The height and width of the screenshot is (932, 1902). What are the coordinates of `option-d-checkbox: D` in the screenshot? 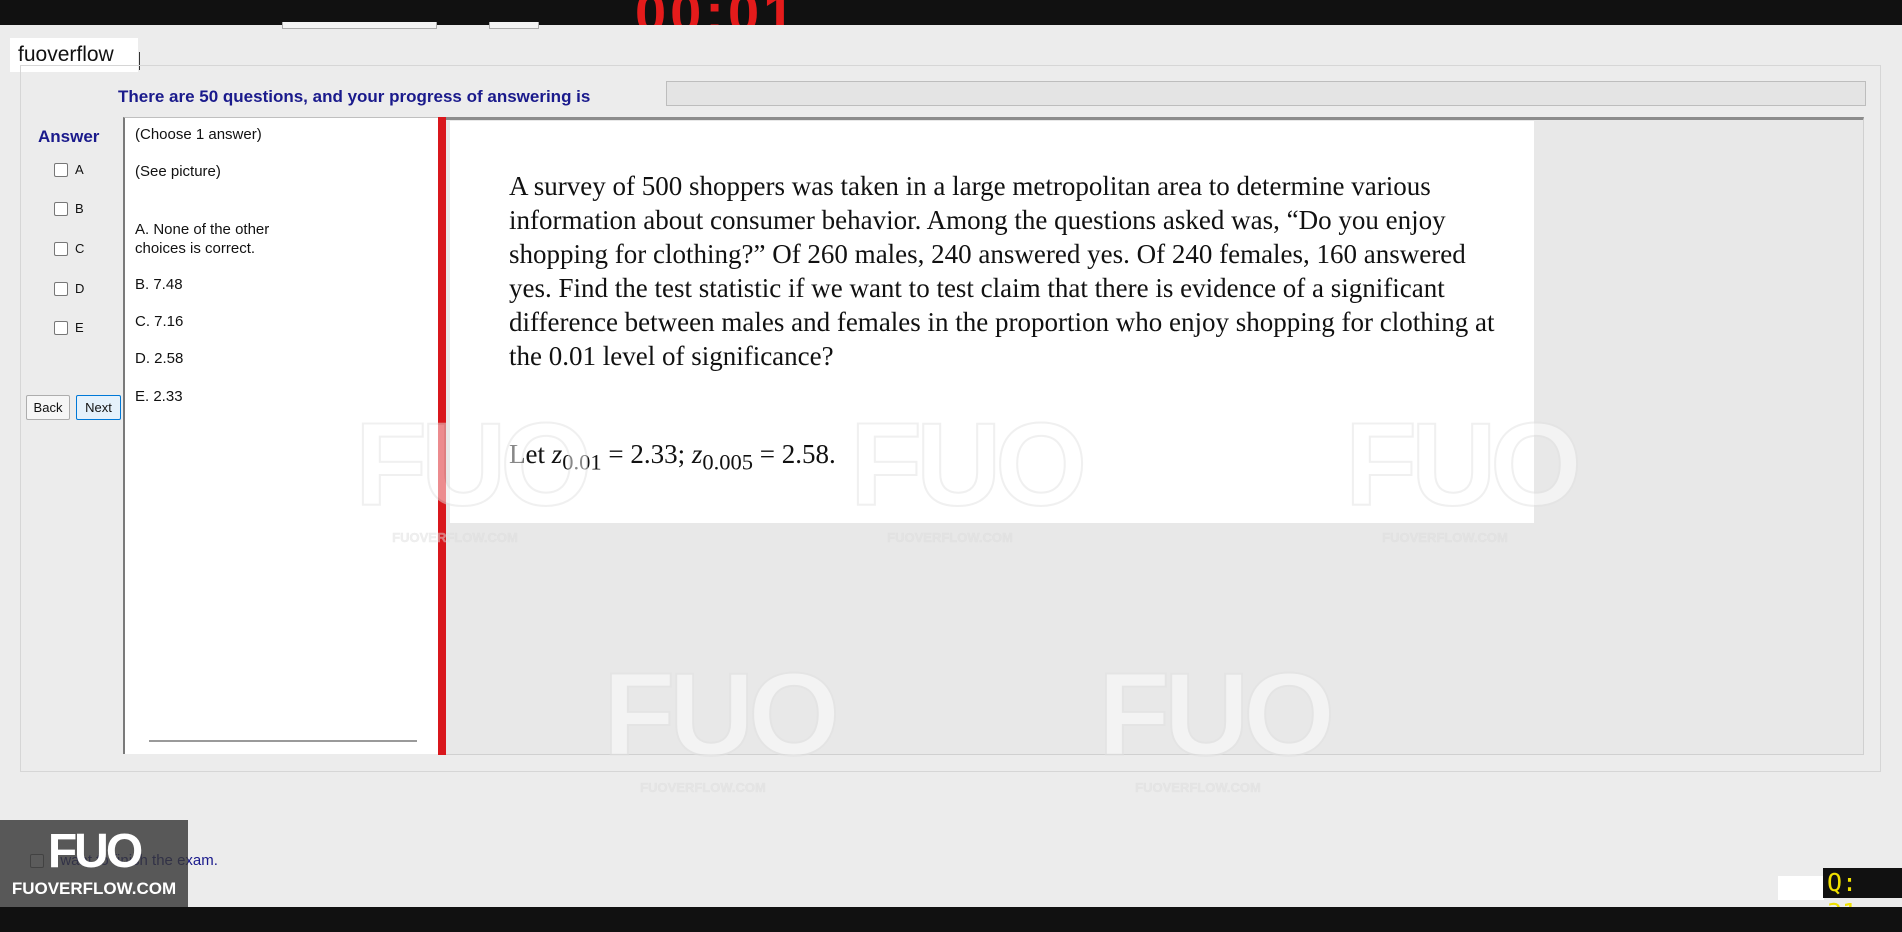 It's located at (69, 288).